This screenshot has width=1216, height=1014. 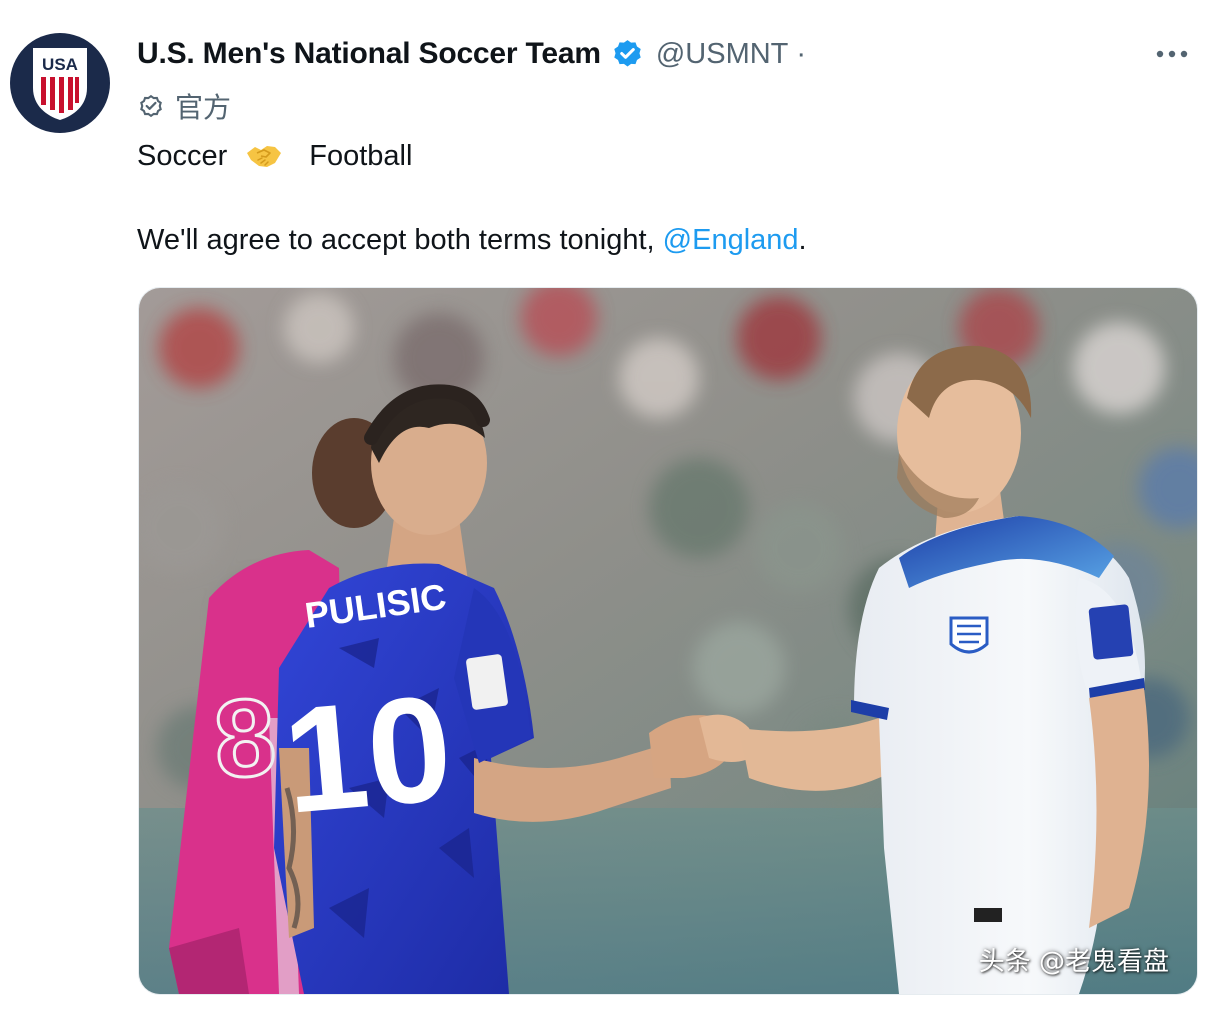 What do you see at coordinates (731, 240) in the screenshot?
I see `mention-link-england: @England` at bounding box center [731, 240].